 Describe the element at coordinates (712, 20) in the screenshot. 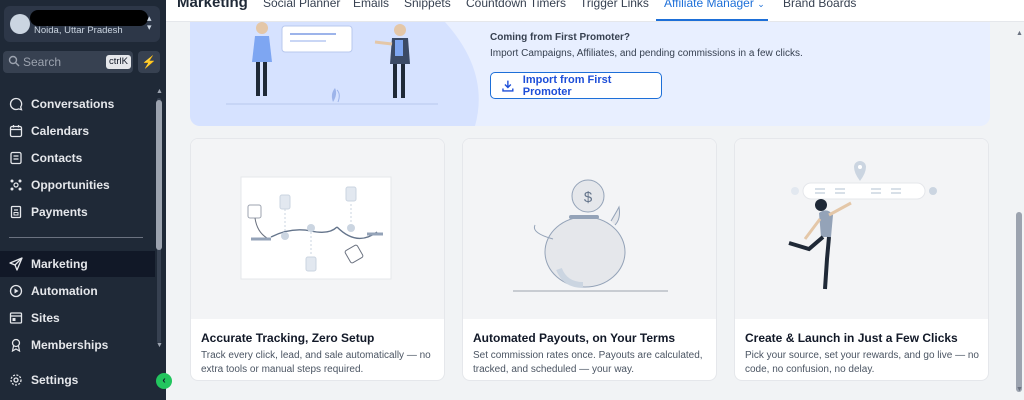

I see `active-tab-indicator` at that location.